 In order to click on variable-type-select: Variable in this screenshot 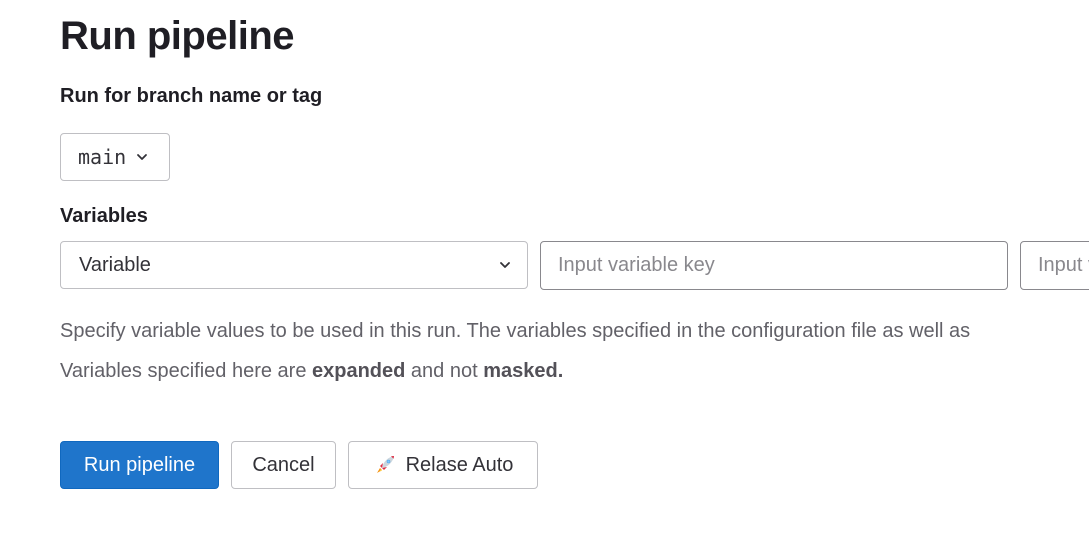, I will do `click(294, 265)`.